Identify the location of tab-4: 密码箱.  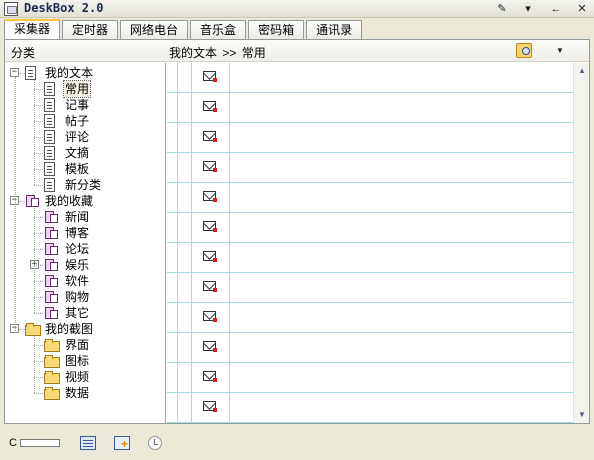
(276, 29).